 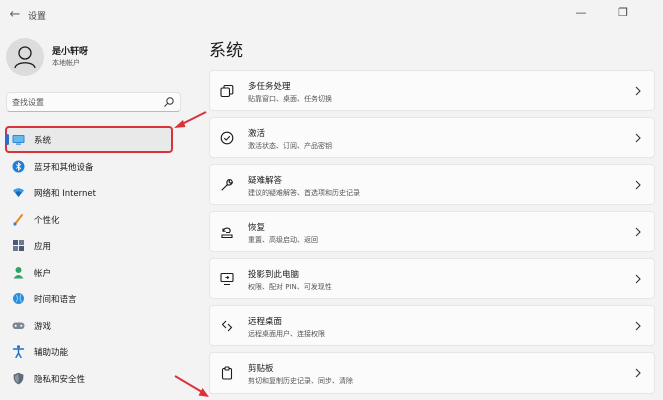 I want to click on search-input, so click(x=86, y=102).